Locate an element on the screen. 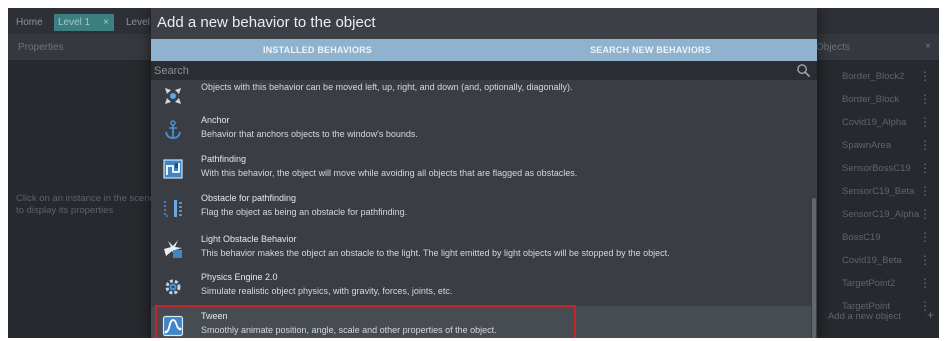 This screenshot has height=341, width=945. pathfinding-icon is located at coordinates (173, 169).